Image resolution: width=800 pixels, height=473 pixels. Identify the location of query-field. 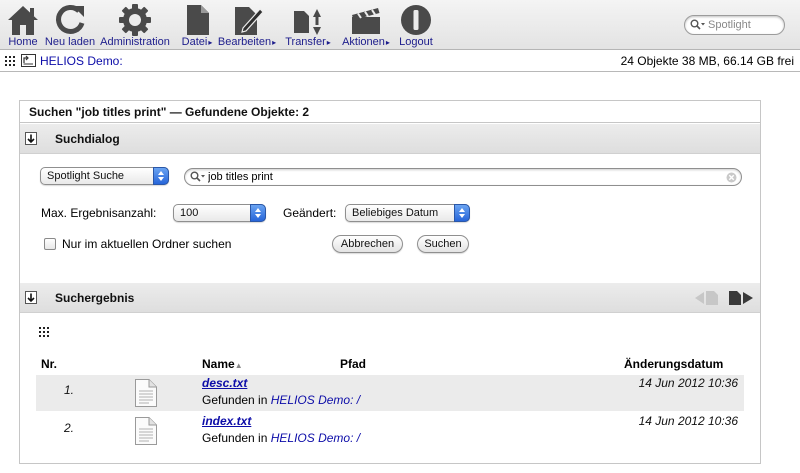
(463, 177).